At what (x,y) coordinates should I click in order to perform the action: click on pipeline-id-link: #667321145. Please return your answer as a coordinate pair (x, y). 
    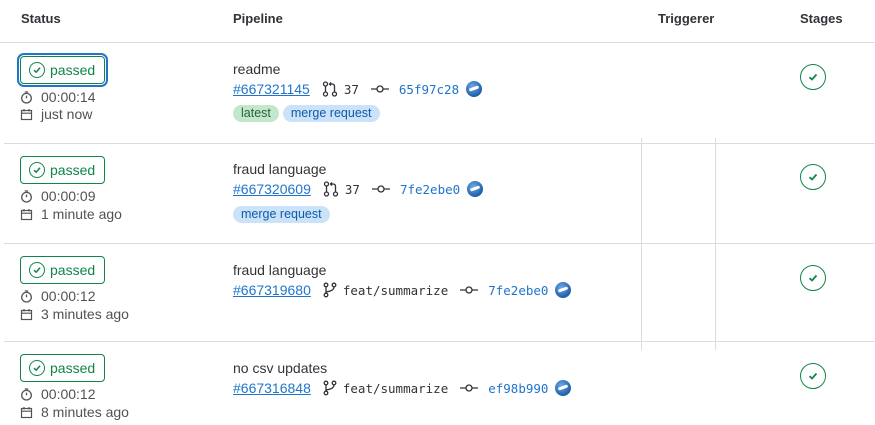
    Looking at the image, I should click on (271, 89).